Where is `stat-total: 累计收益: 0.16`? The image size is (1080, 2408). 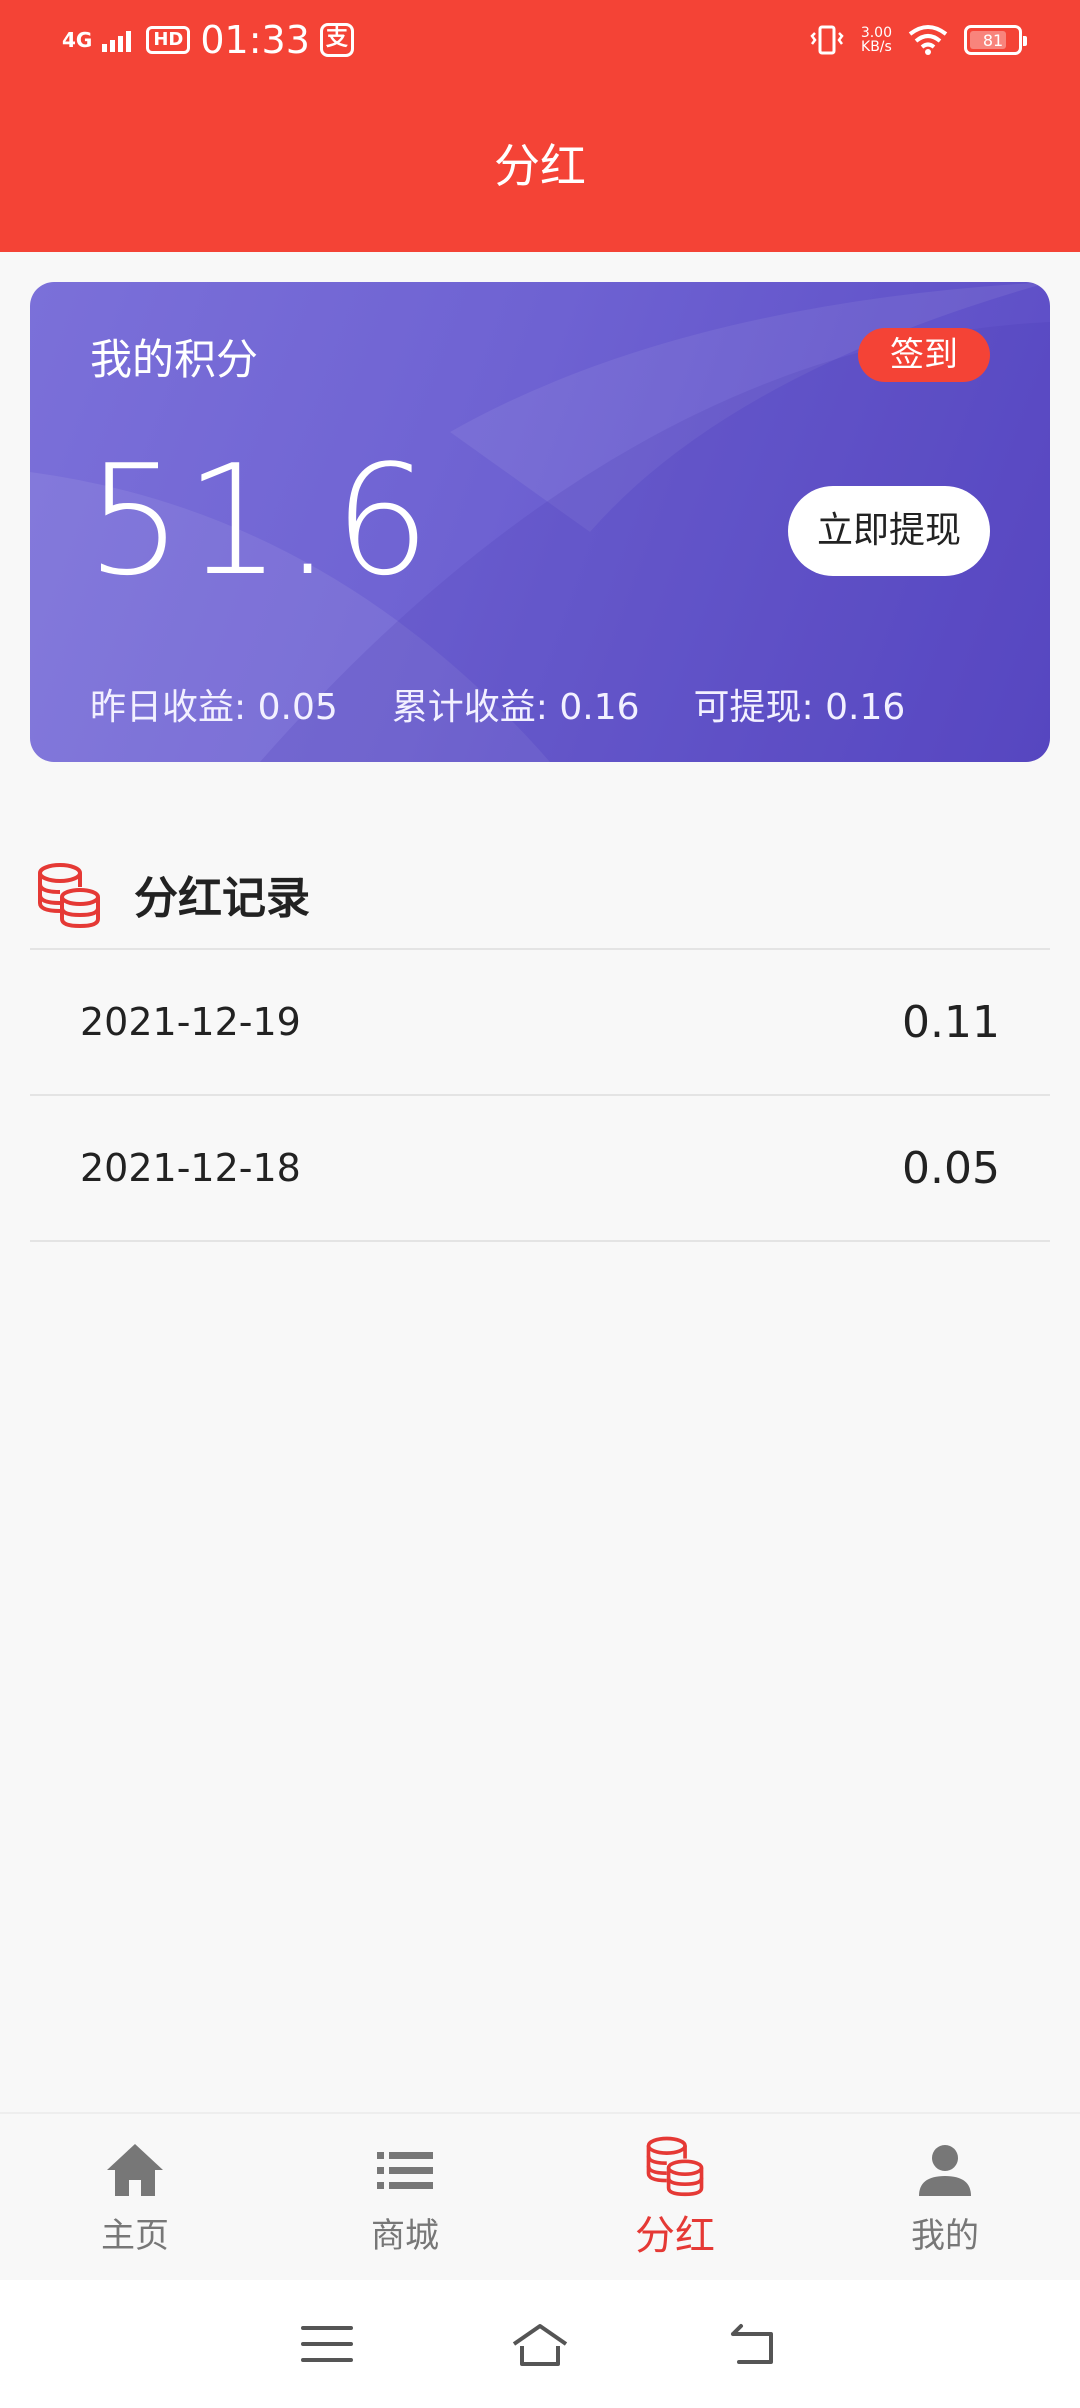
stat-total: 累计收益: 0.16 is located at coordinates (516, 704).